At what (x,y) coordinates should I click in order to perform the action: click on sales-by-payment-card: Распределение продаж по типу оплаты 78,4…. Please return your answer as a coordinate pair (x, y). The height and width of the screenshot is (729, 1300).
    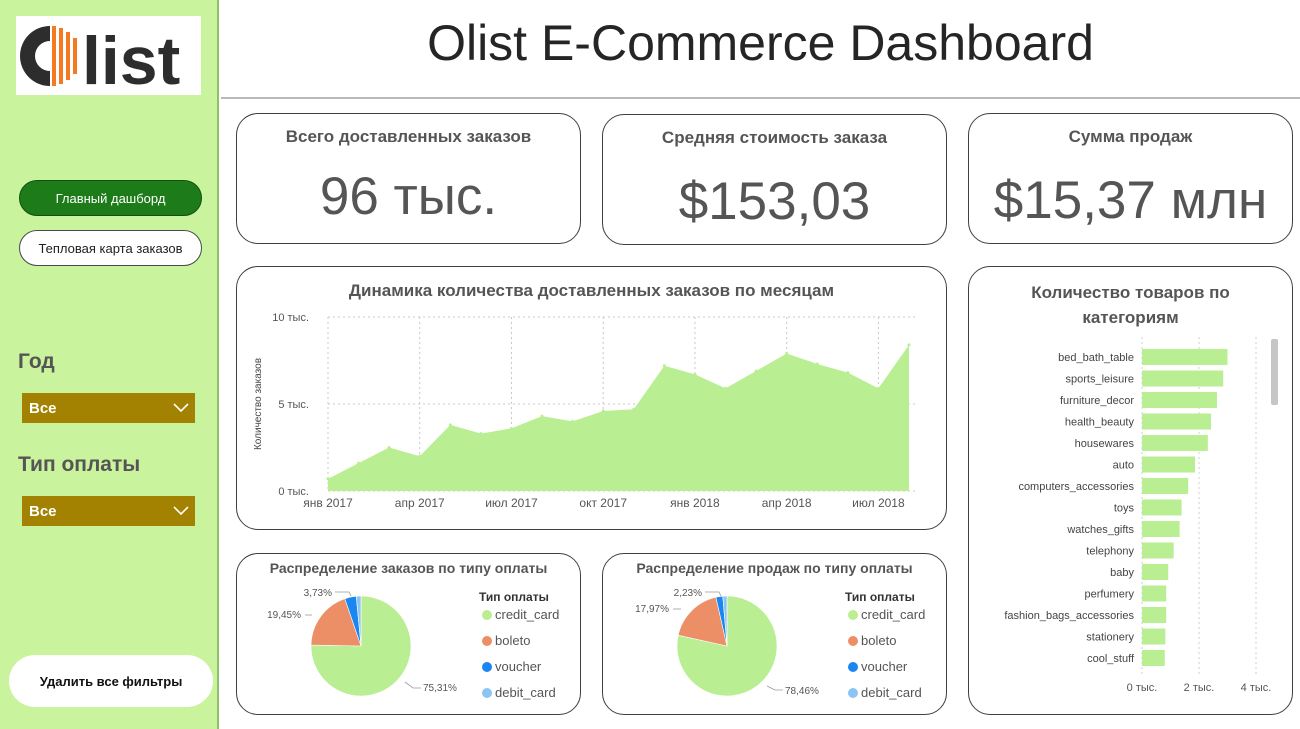
    Looking at the image, I should click on (774, 634).